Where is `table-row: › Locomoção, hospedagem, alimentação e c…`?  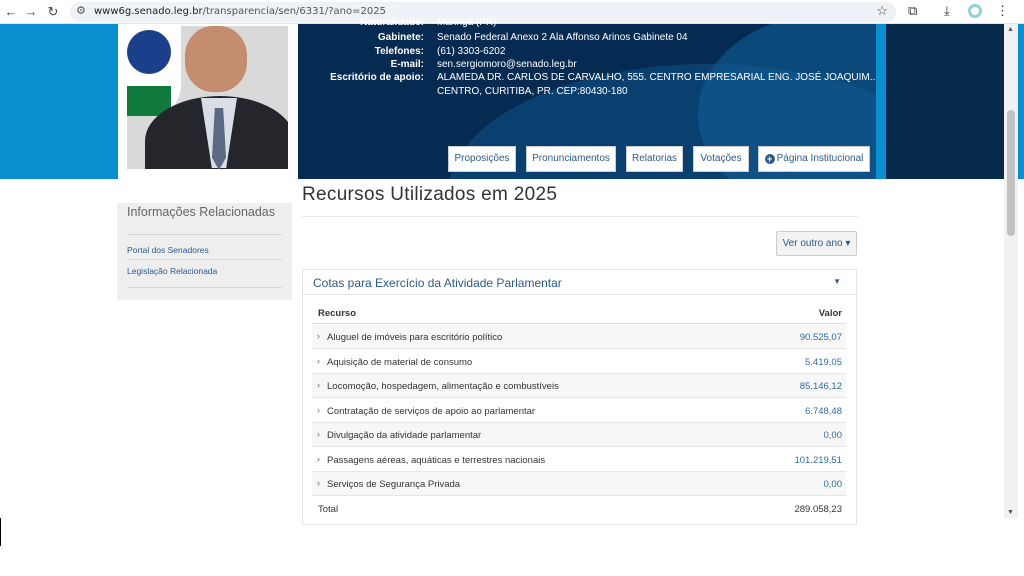 table-row: › Locomoção, hospedagem, alimentação e c… is located at coordinates (579, 386).